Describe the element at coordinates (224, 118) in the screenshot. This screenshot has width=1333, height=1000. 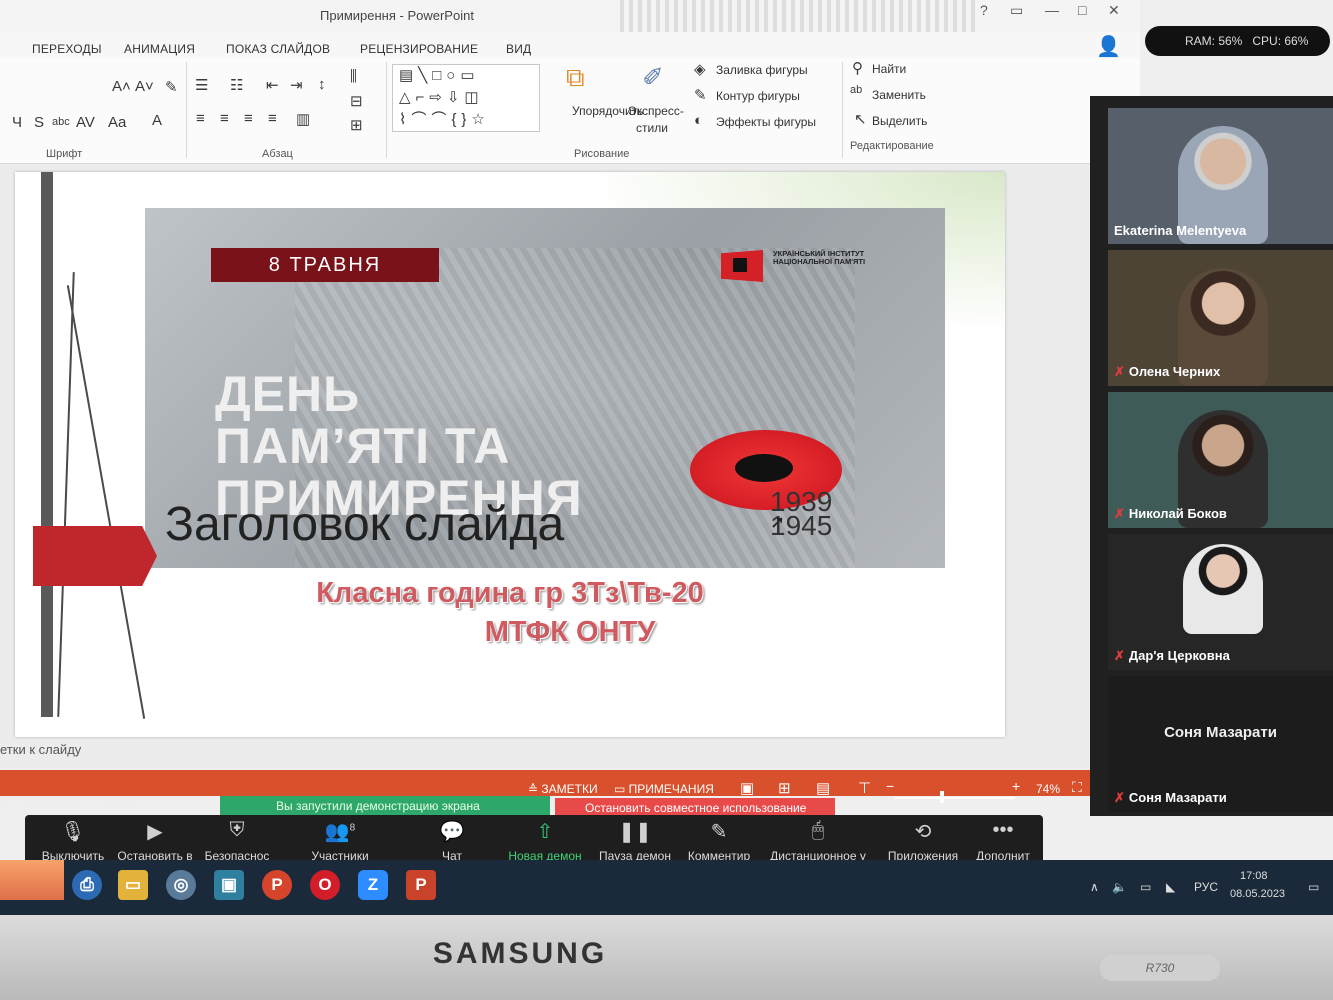
I see `align-center-icon: ≡` at that location.